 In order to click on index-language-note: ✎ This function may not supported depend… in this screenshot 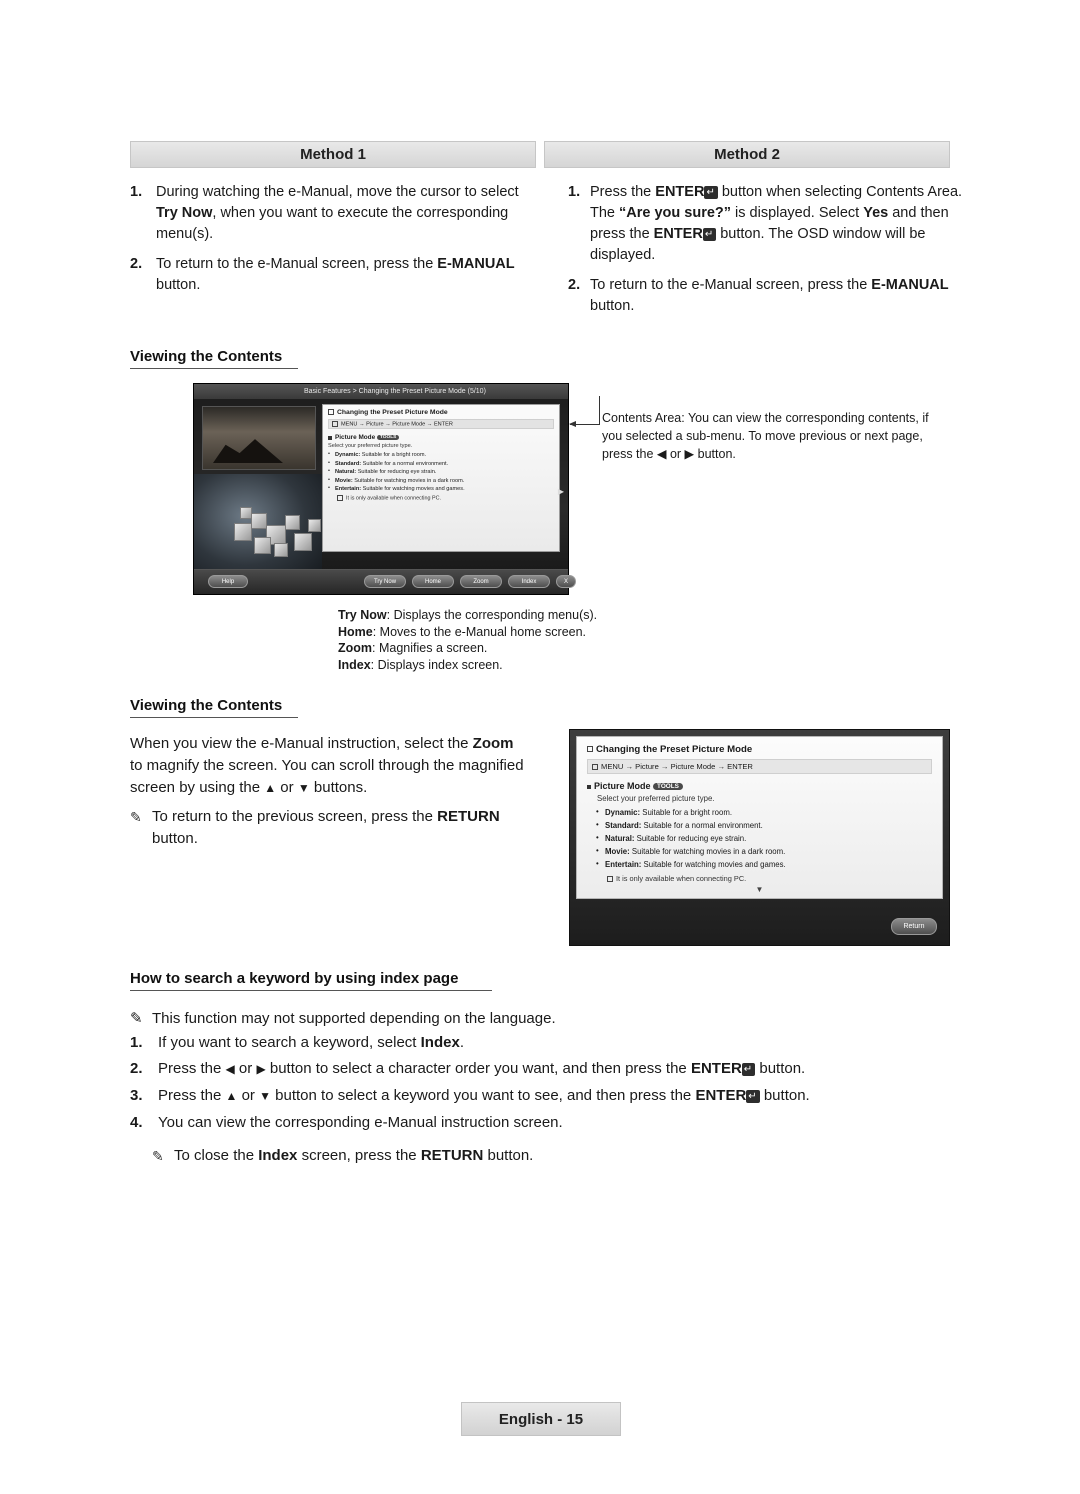, I will do `click(540, 1019)`.